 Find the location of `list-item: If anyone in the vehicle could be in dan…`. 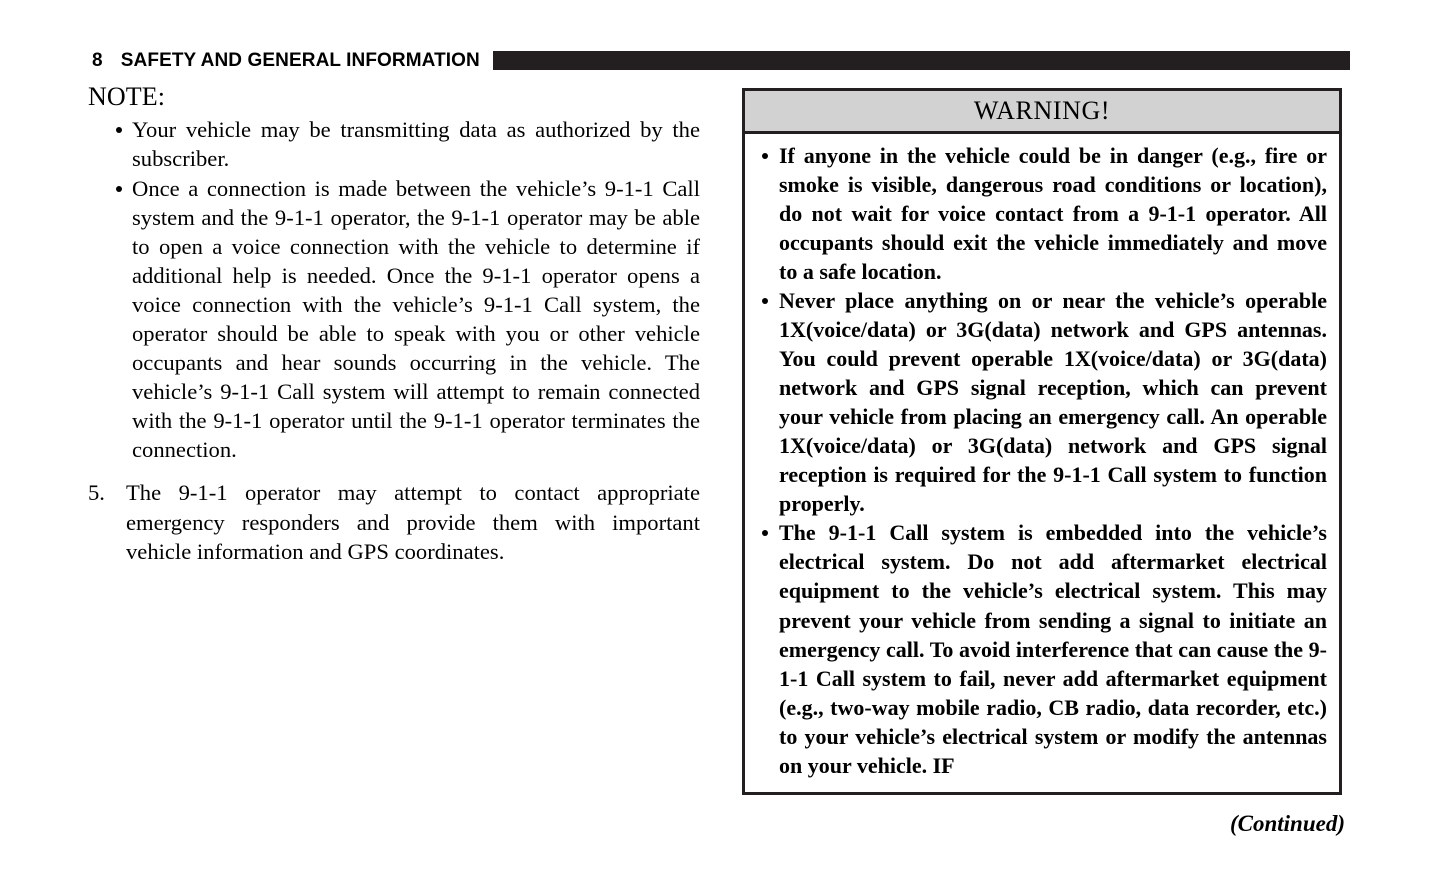

list-item: If anyone in the vehicle could be in dan… is located at coordinates (1041, 213).